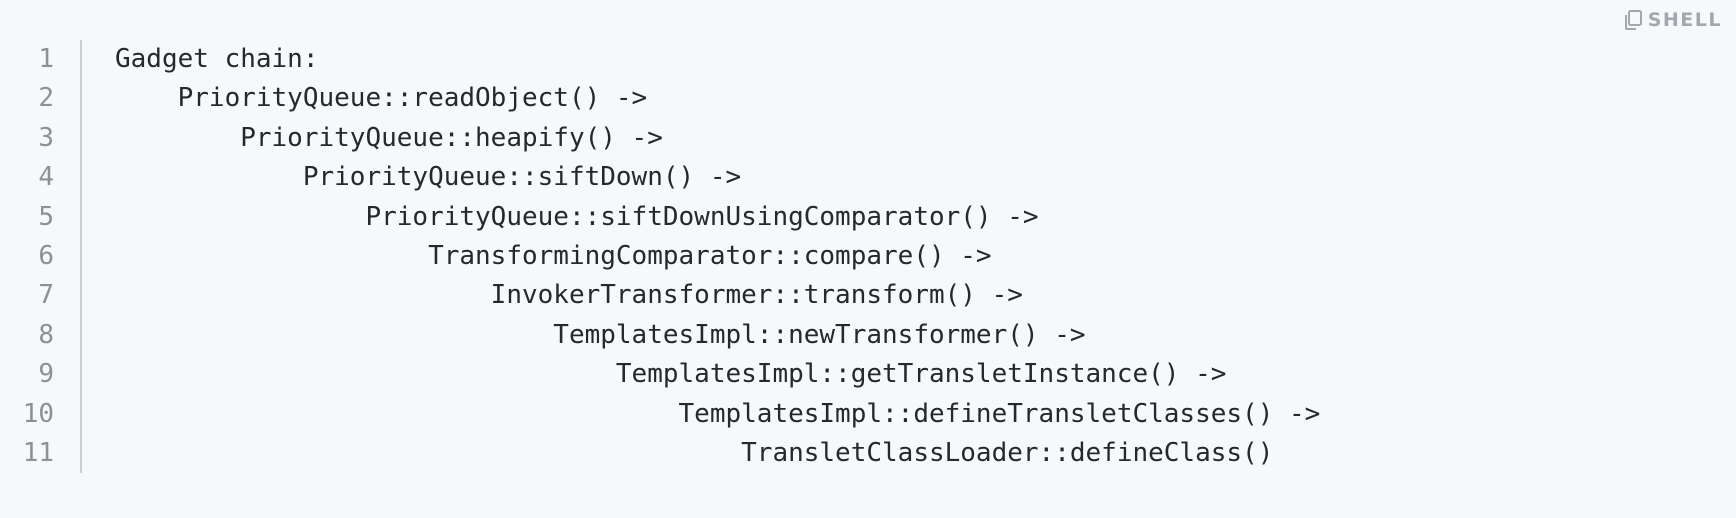  I want to click on line-number: 5, so click(46, 216).